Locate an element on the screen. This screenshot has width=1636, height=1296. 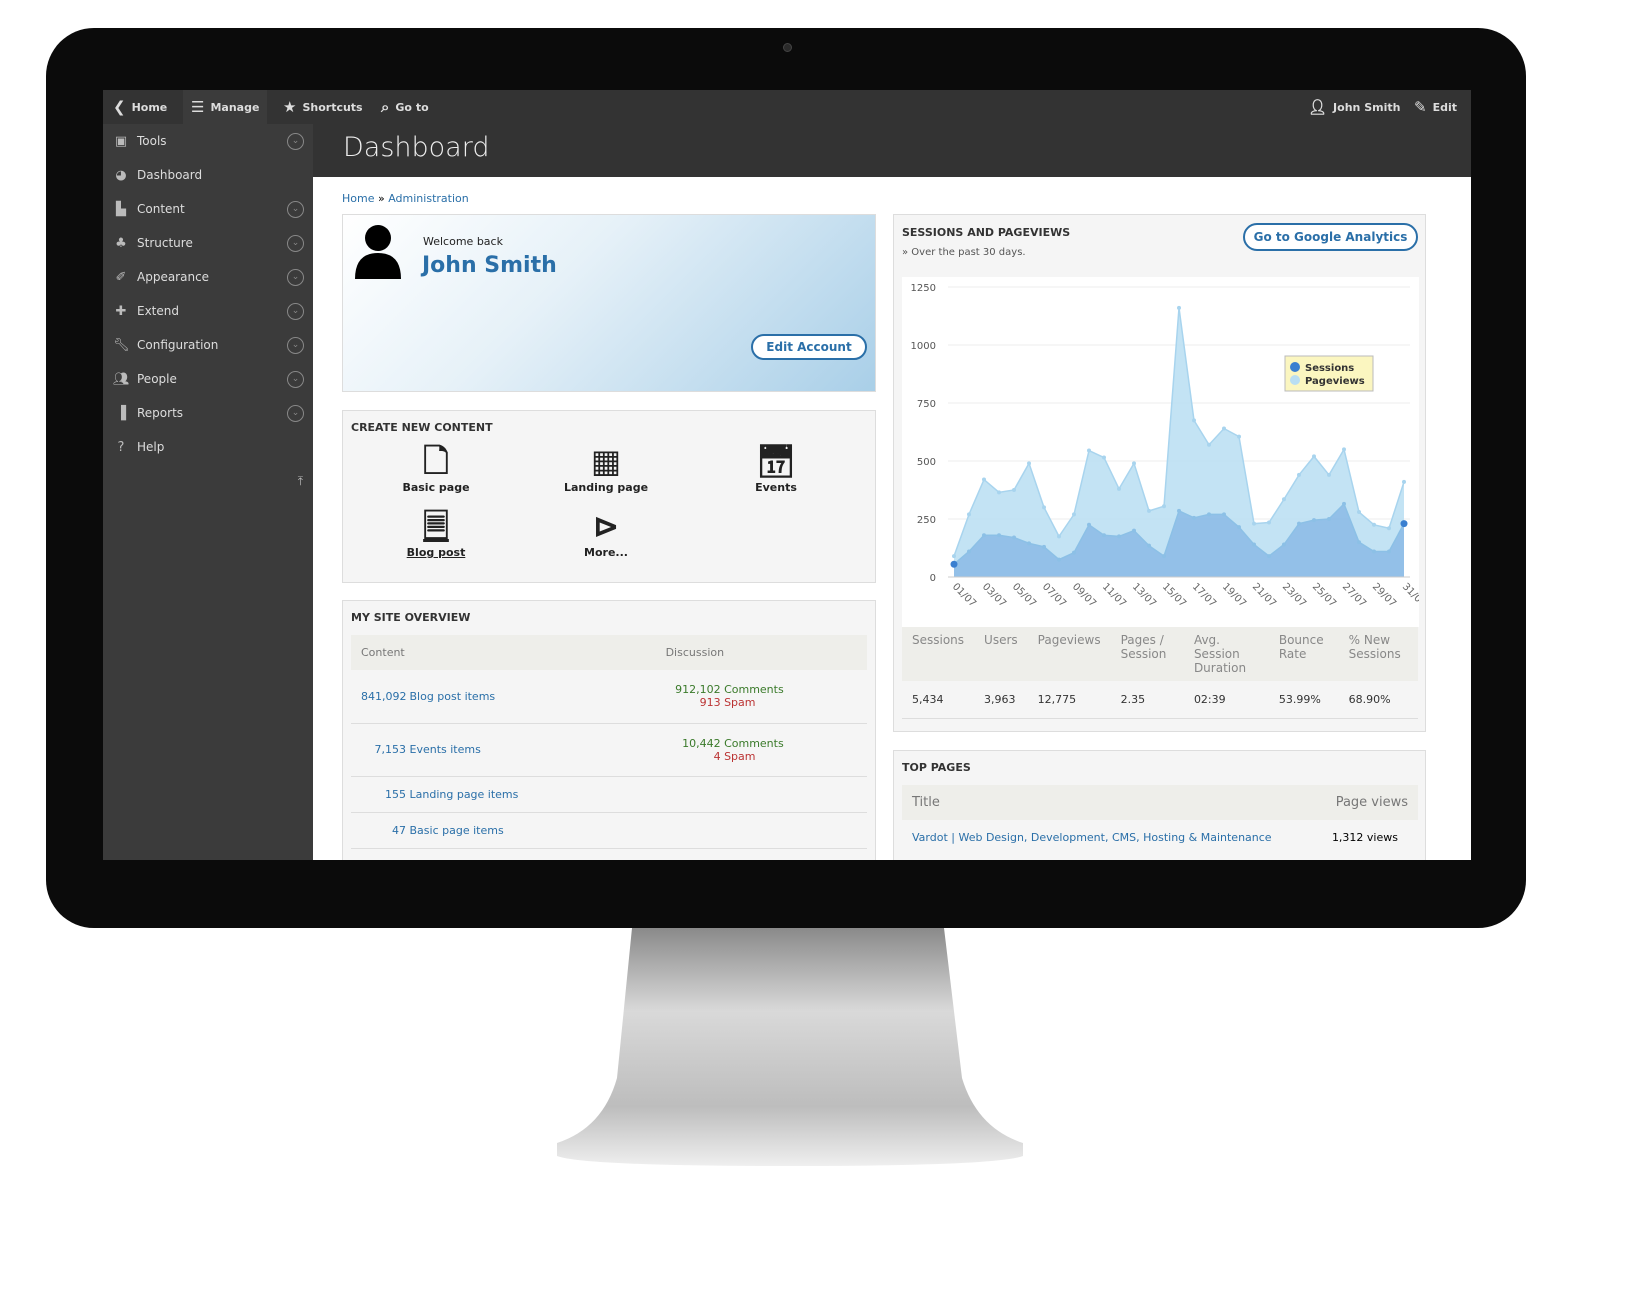
breadcrumb-home: Home is located at coordinates (358, 198).